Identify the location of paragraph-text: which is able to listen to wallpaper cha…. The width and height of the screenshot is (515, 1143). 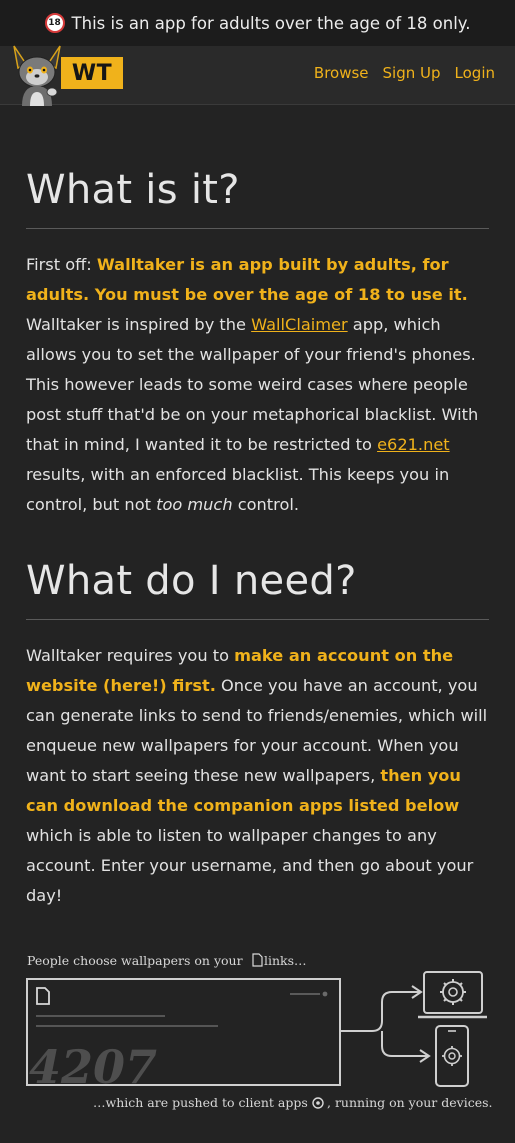
(250, 865).